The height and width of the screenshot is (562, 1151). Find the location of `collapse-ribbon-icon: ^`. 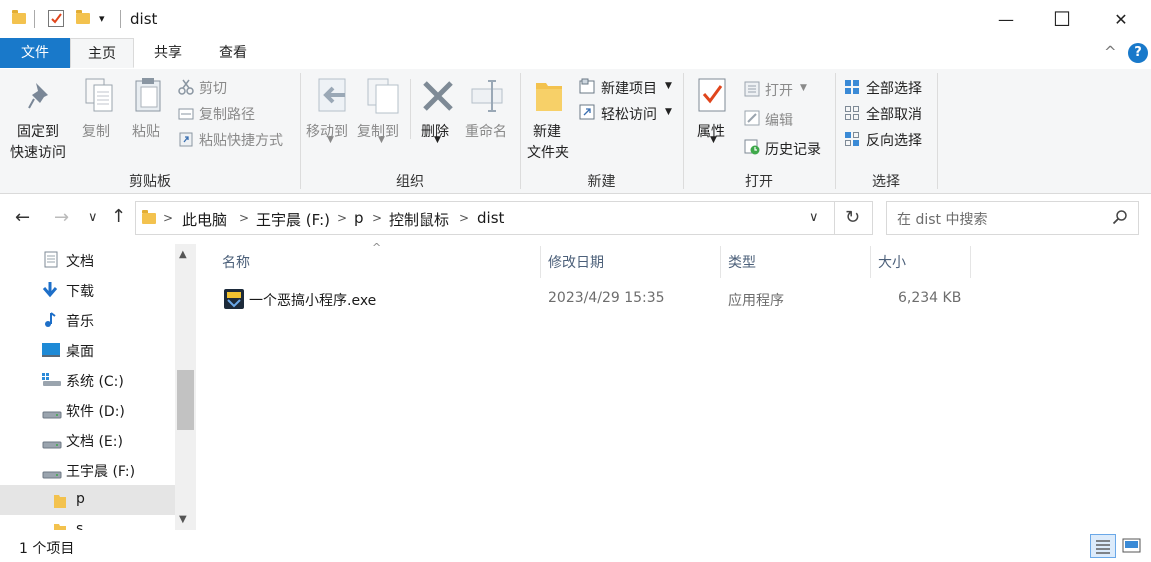

collapse-ribbon-icon: ^ is located at coordinates (1110, 52).